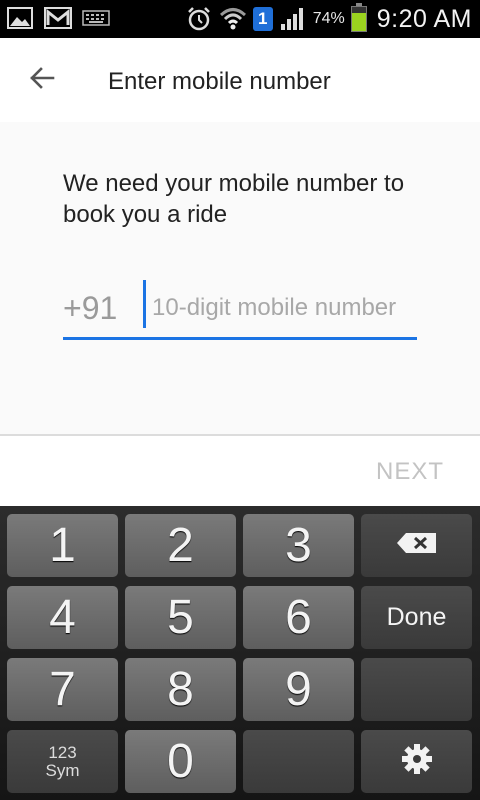 The height and width of the screenshot is (800, 480). Describe the element at coordinates (410, 472) in the screenshot. I see `next-button: NEXT` at that location.